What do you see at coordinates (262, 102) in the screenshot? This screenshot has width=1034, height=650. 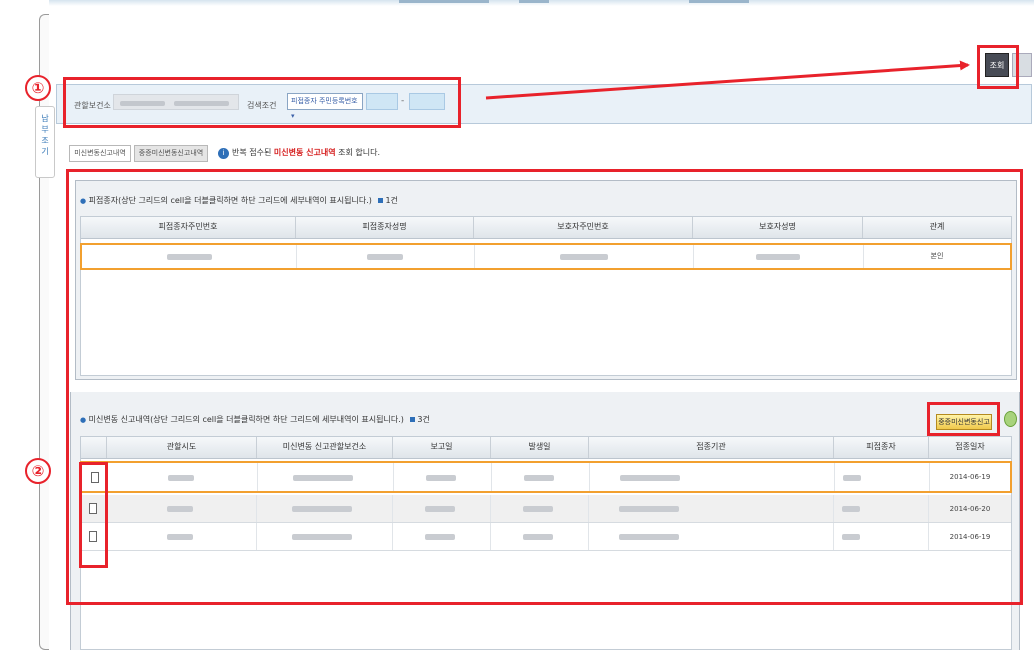 I see `annotation-box-search-bar` at bounding box center [262, 102].